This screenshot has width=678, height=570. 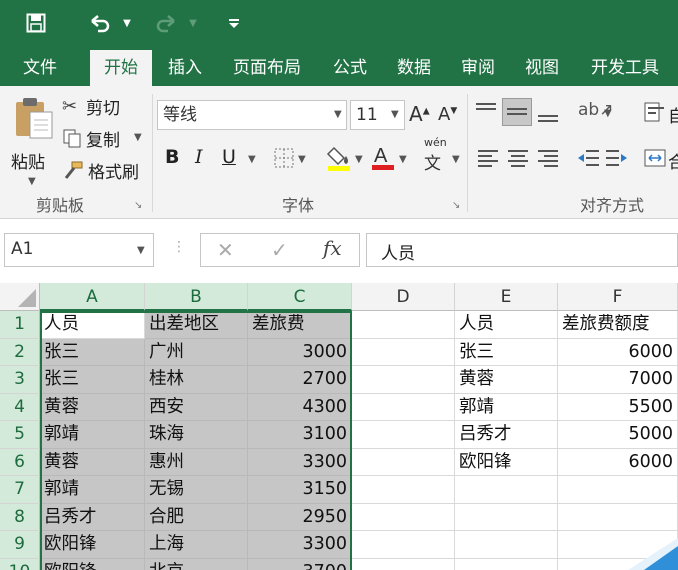 I want to click on font-size-dropdown-icon: ▼, so click(x=395, y=115).